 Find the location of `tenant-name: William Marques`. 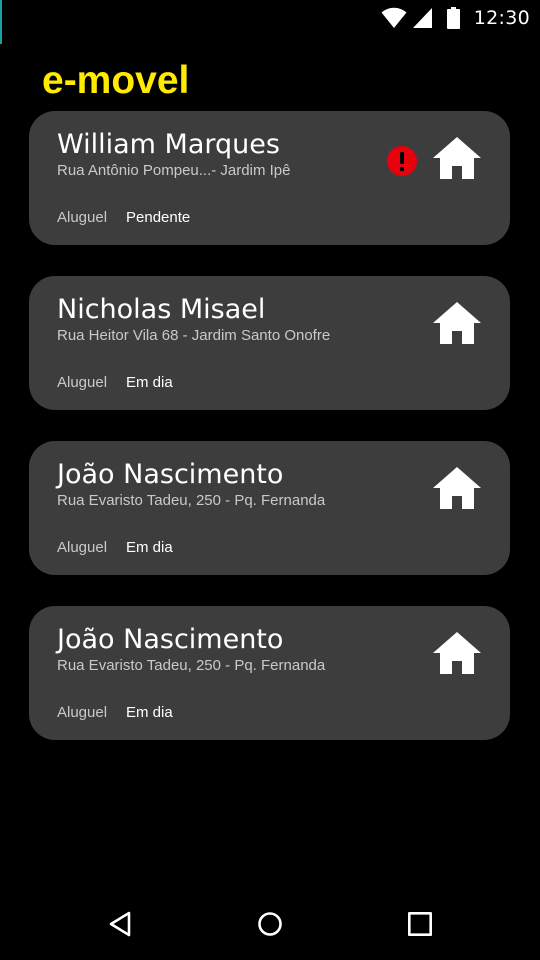

tenant-name: William Marques is located at coordinates (168, 144).